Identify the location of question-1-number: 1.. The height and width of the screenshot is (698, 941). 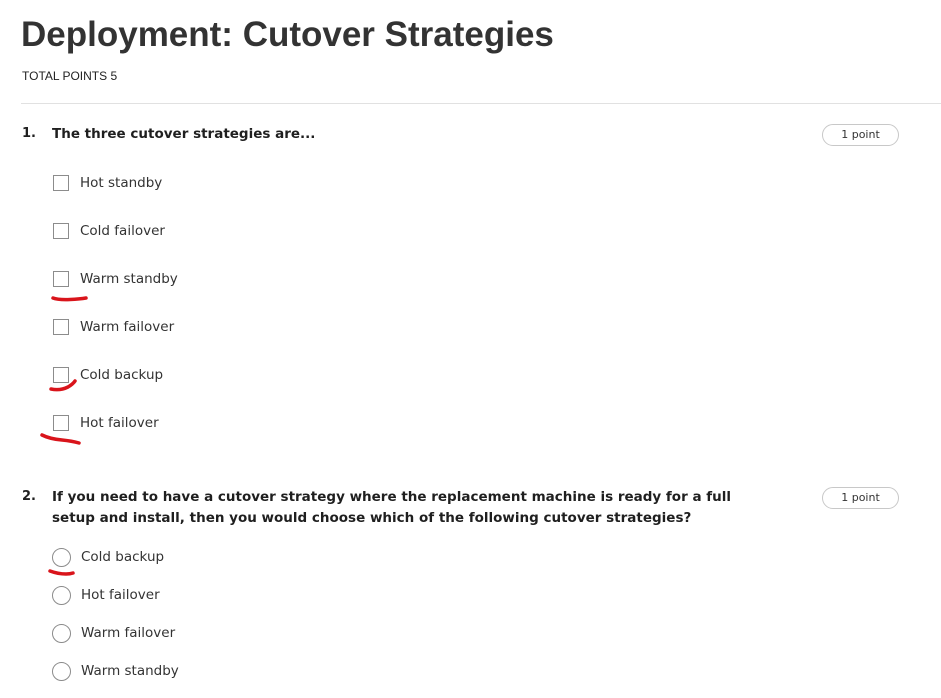
(29, 133).